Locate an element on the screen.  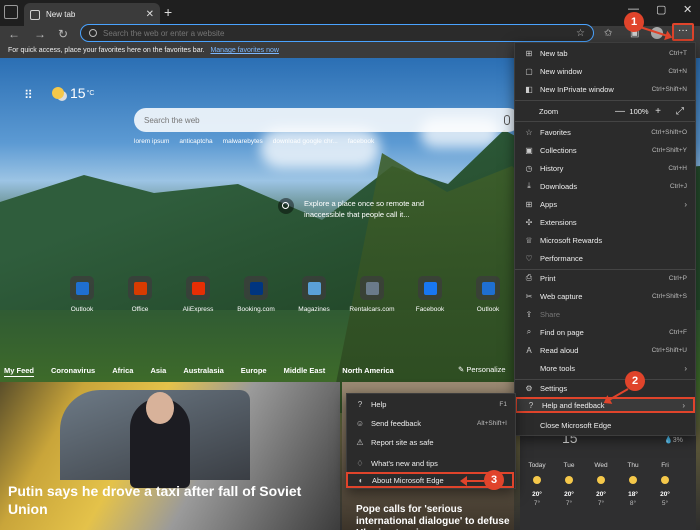
collections-icon: ▣ is located at coordinates (529, 150).